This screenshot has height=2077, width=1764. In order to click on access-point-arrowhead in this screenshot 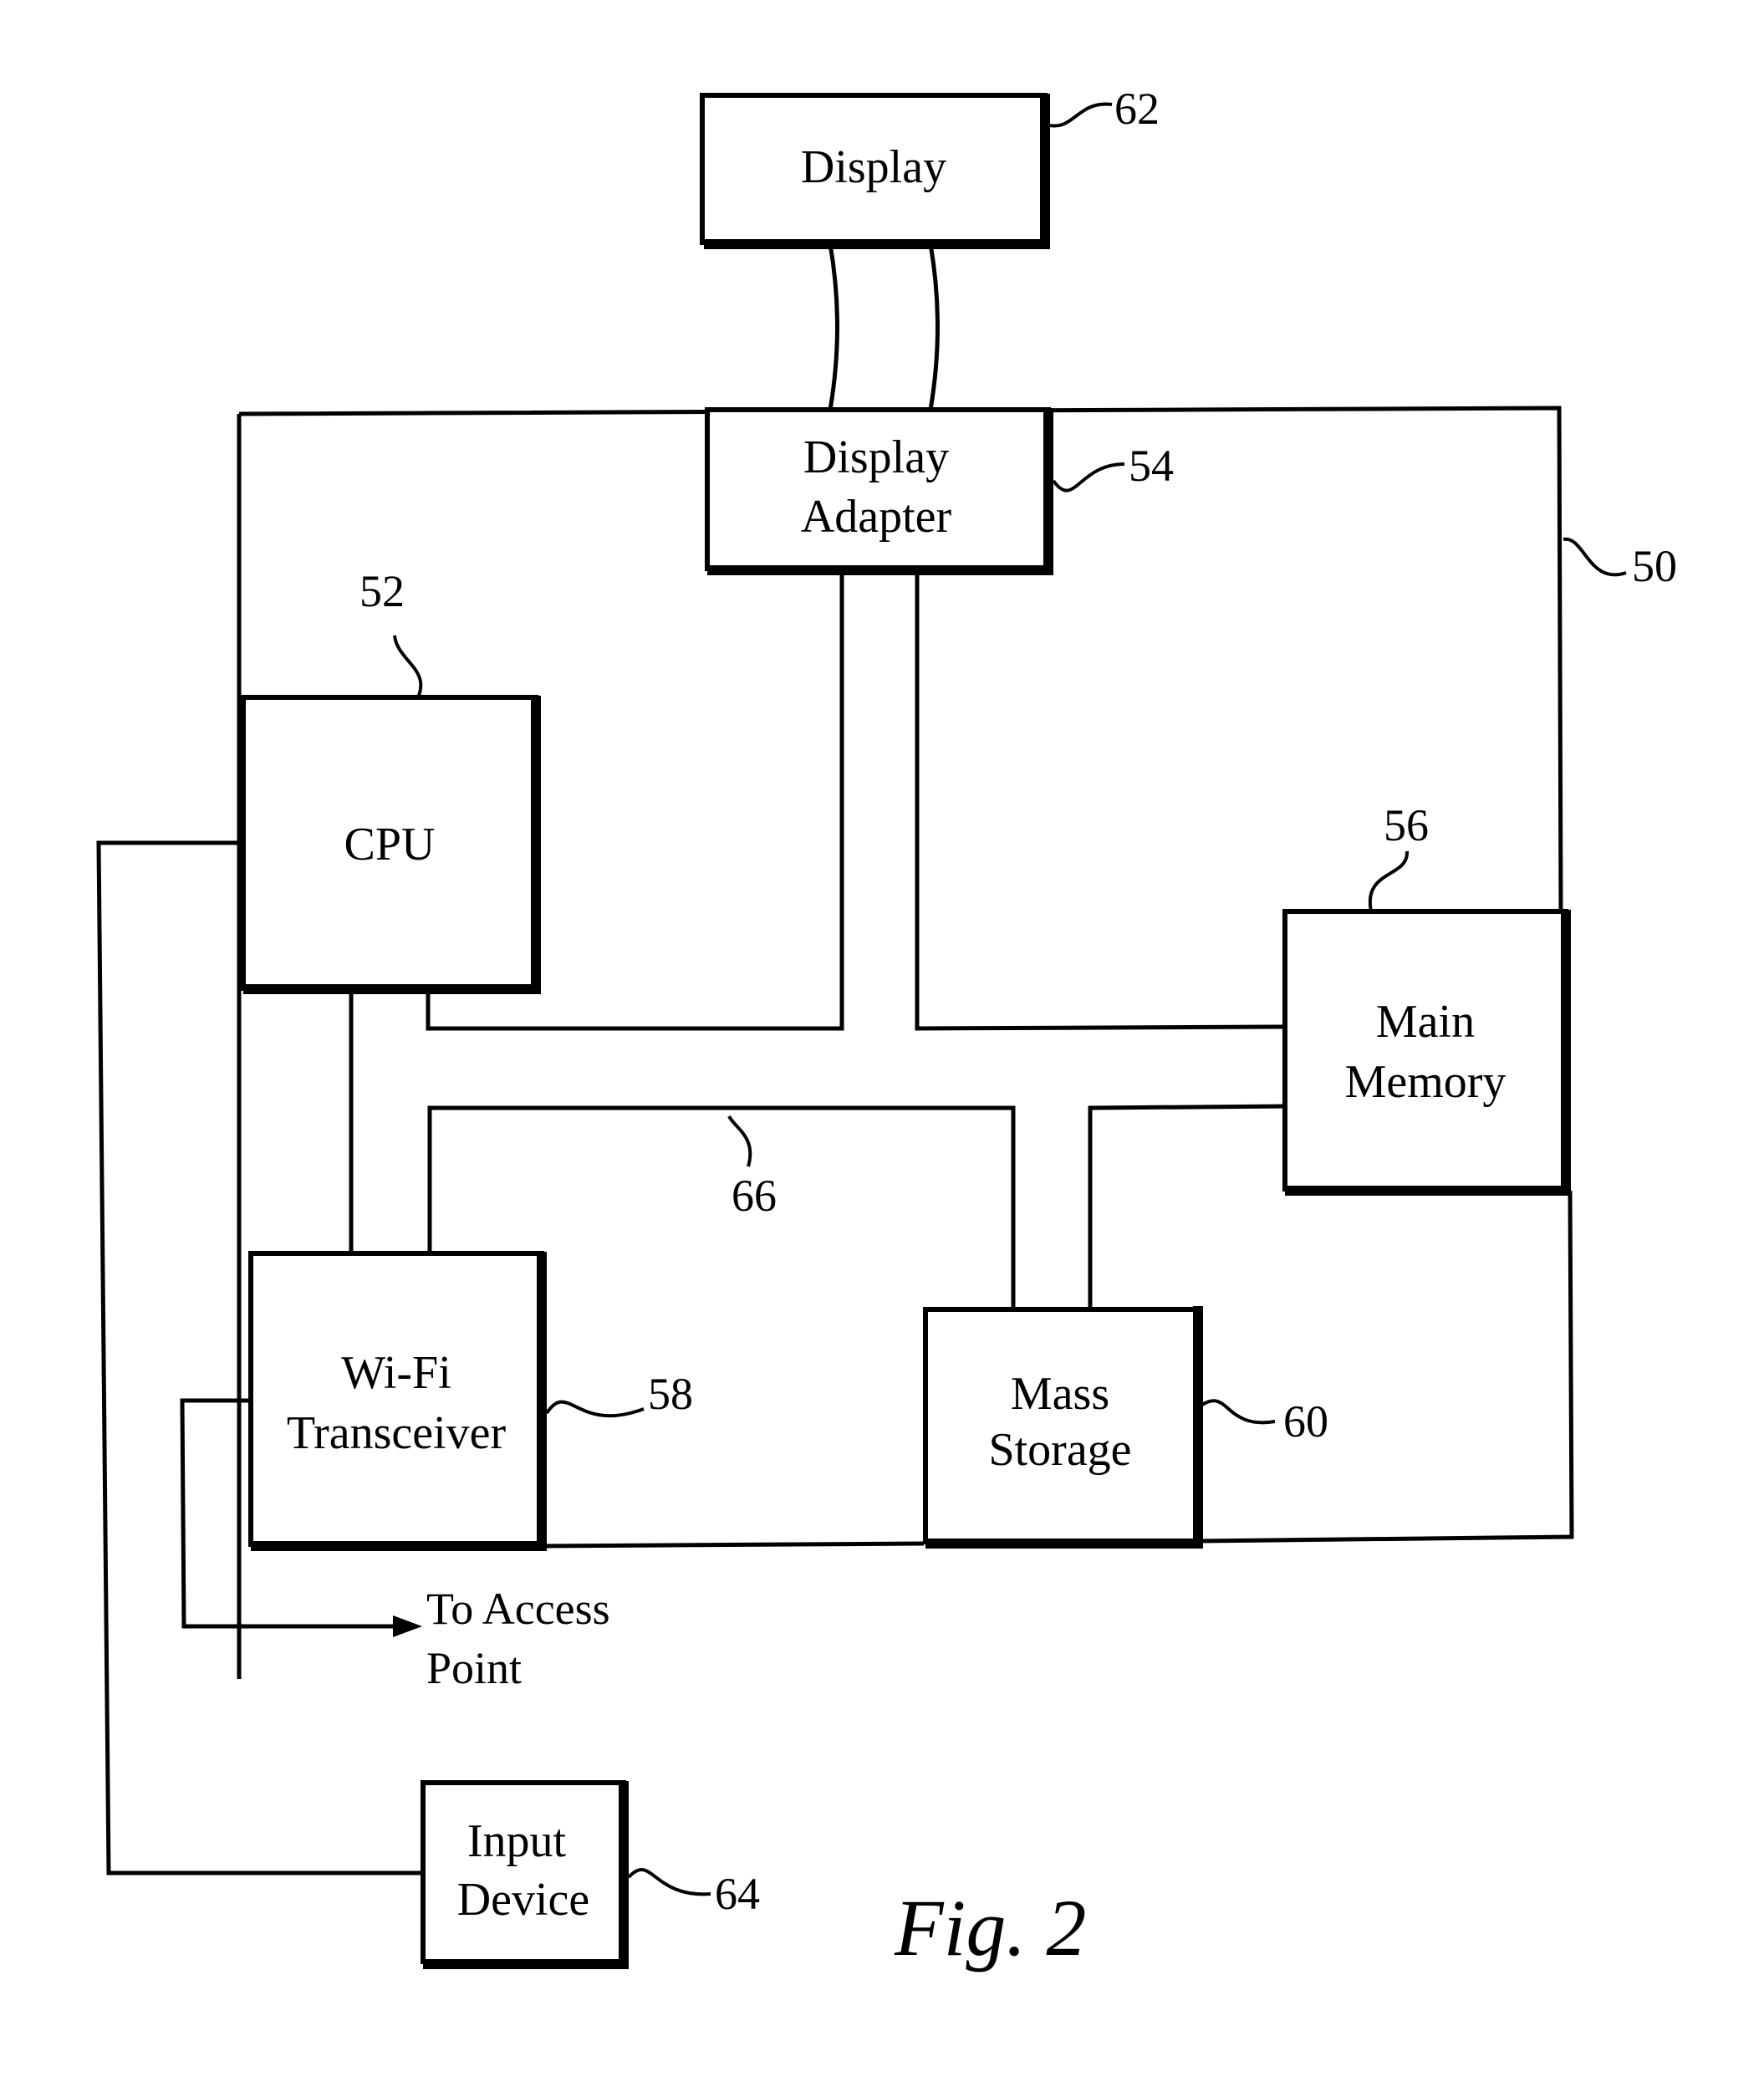, I will do `click(407, 1626)`.